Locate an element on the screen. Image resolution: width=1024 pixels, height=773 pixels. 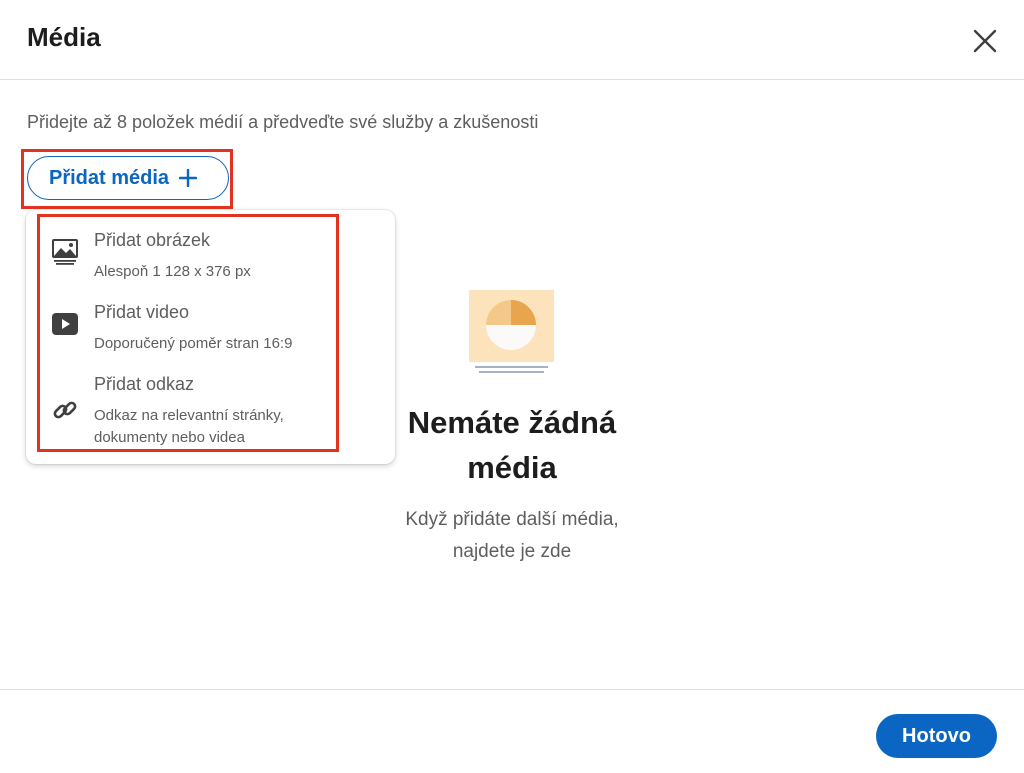
modal-header: Média is located at coordinates (512, 40).